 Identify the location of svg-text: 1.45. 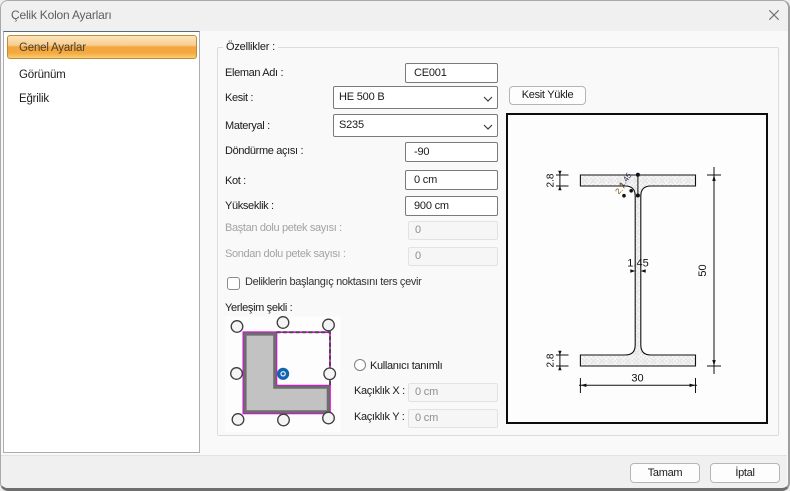
(637, 264).